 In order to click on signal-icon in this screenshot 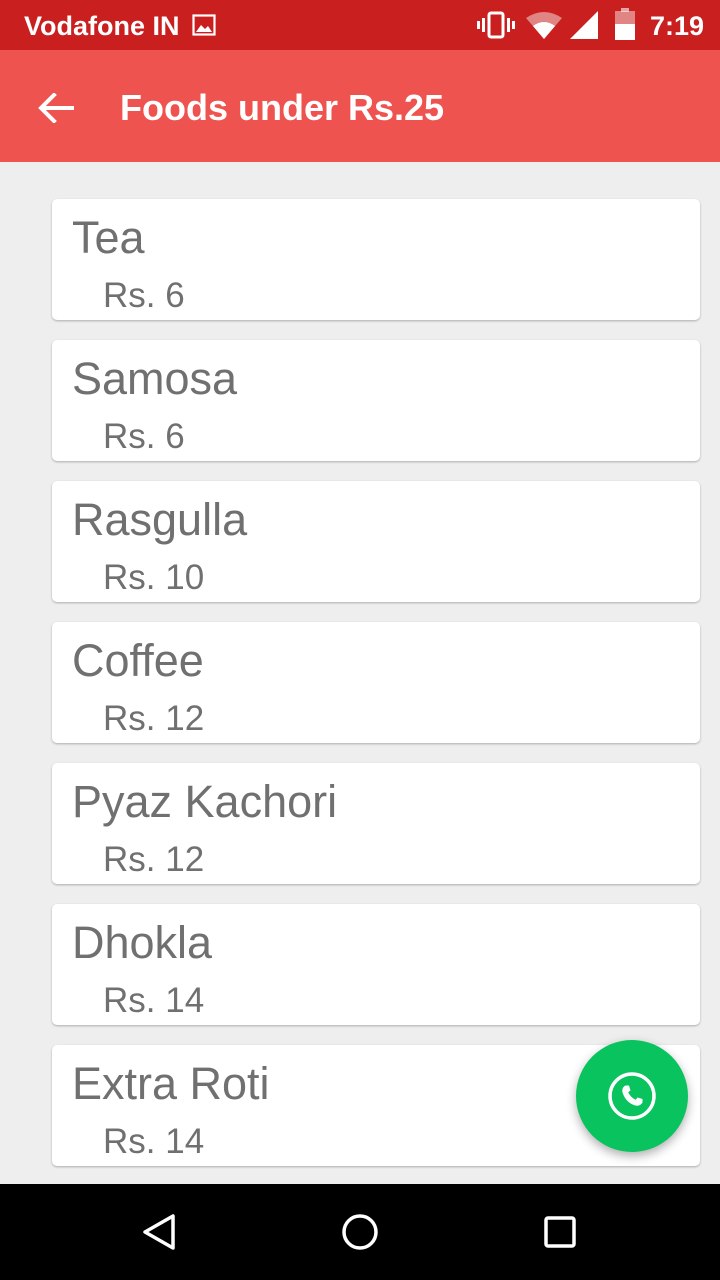, I will do `click(584, 25)`.